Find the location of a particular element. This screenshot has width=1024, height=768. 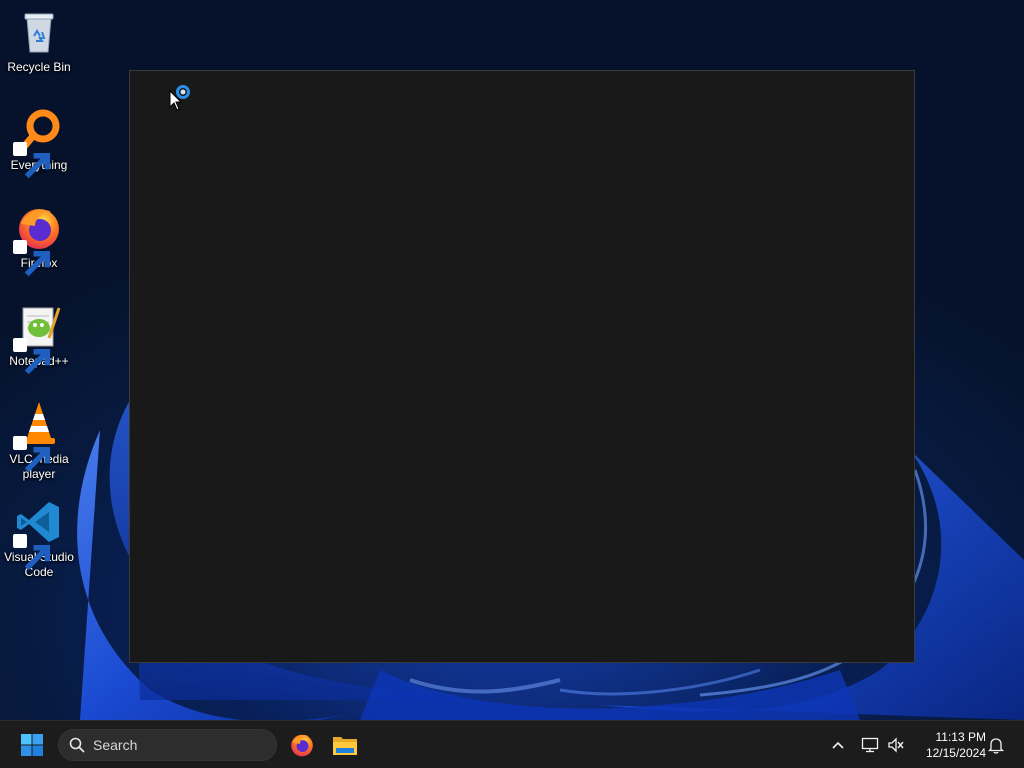

vlc-cone-icon is located at coordinates (38, 436).